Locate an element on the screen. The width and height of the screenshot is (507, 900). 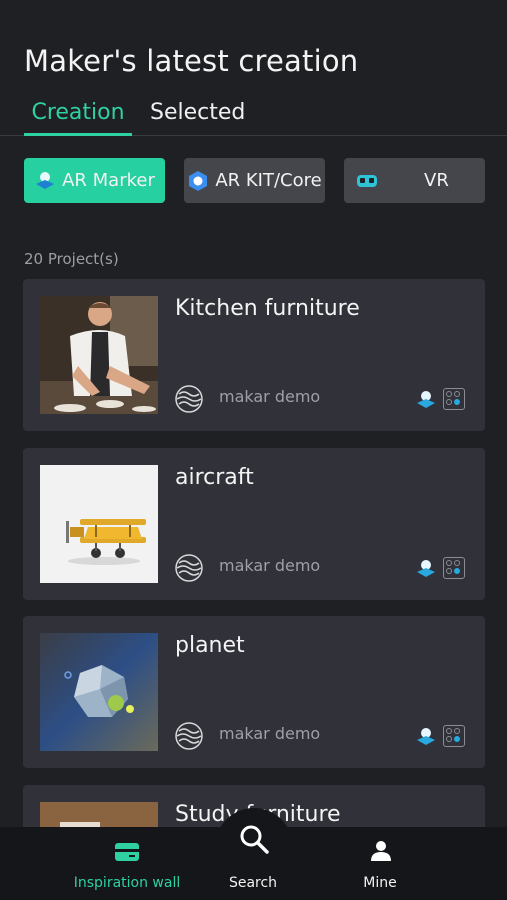
nav-inspiration-wall: Inspiration wall is located at coordinates (127, 863).